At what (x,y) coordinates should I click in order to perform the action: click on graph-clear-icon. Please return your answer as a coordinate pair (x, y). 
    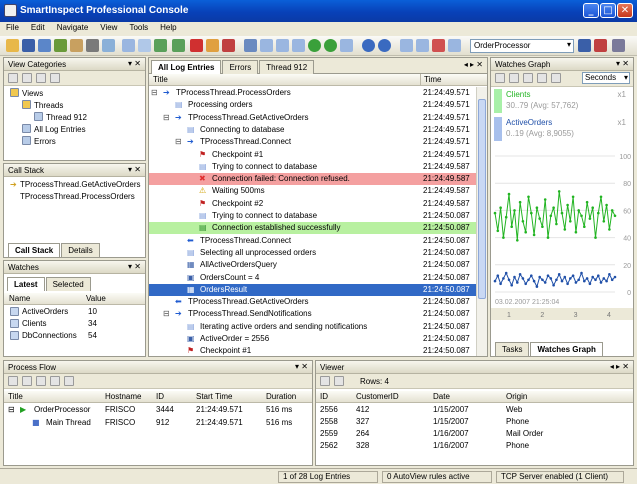
    Looking at the image, I should click on (542, 78).